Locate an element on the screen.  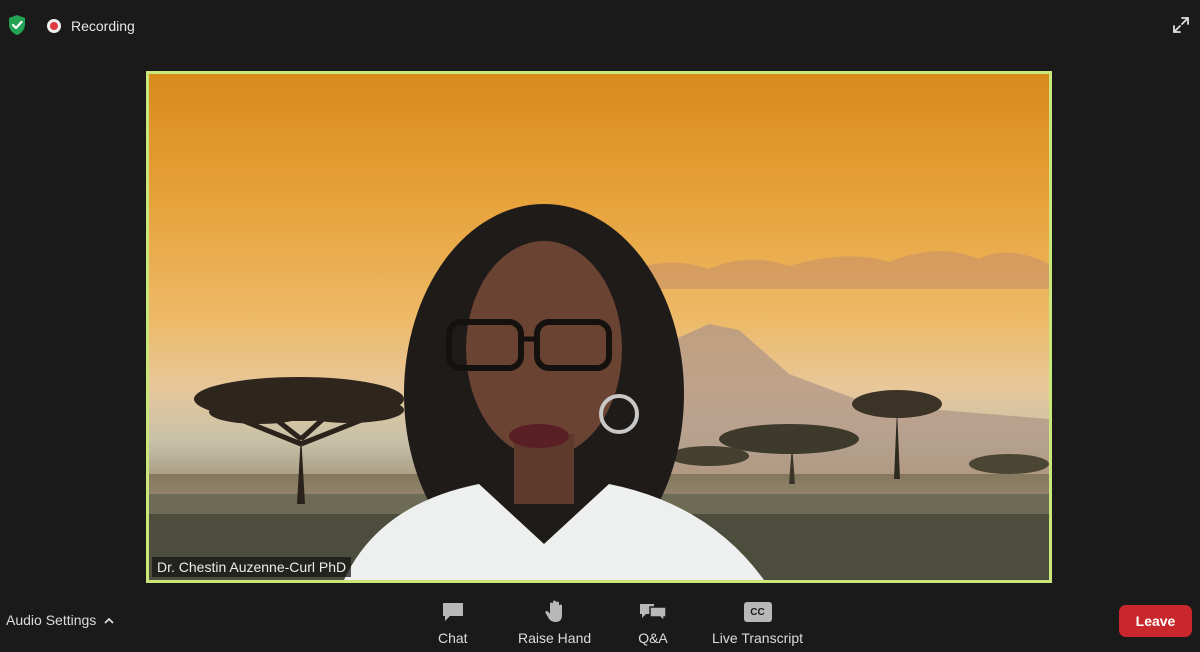
recording-label: Recording is located at coordinates (103, 26).